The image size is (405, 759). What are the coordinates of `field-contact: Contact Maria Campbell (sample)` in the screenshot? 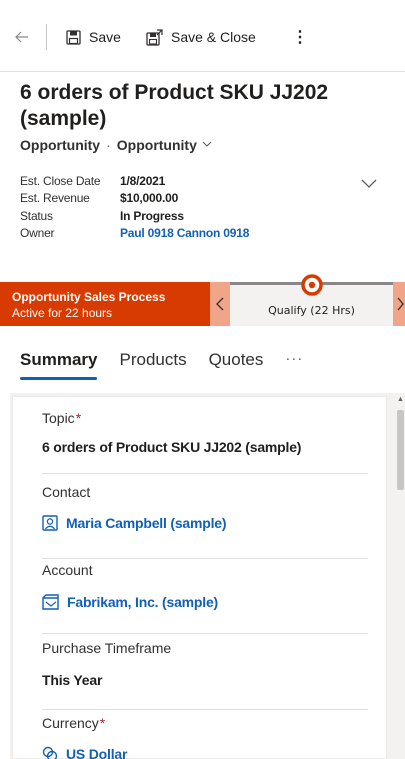 It's located at (205, 521).